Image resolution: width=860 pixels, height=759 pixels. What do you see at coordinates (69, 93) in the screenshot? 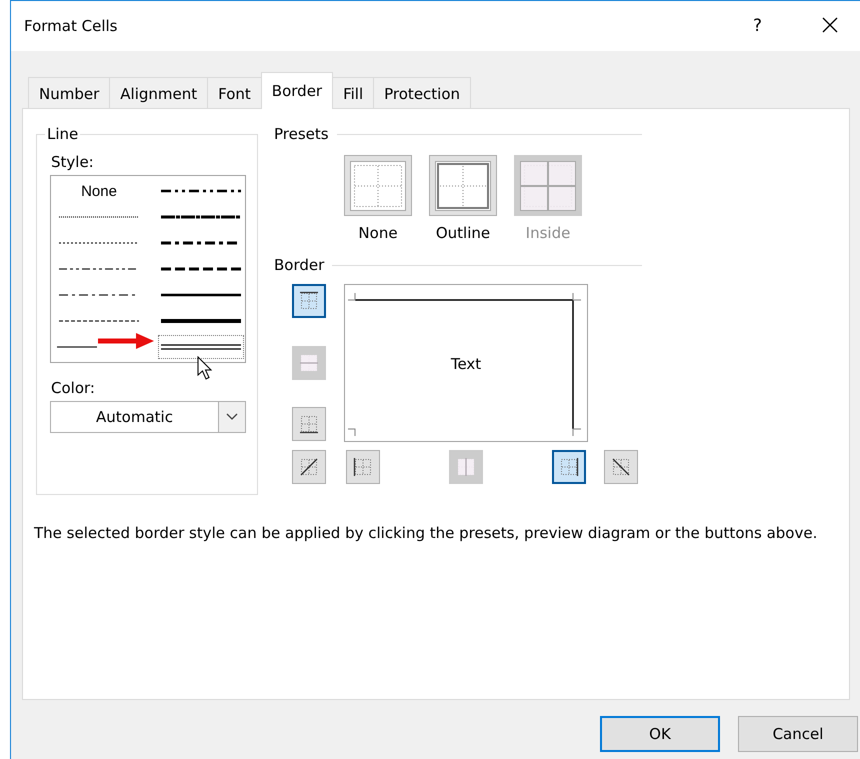
I see `tab: Number` at bounding box center [69, 93].